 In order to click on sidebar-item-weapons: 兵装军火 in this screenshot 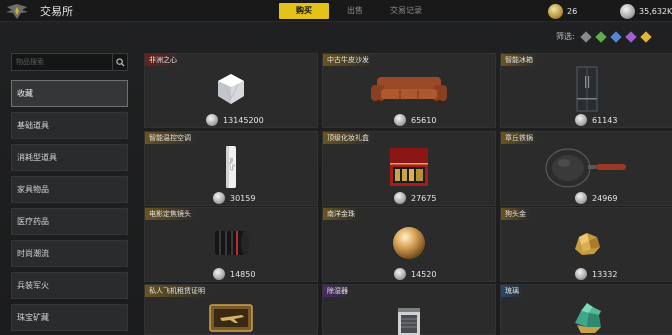, I will do `click(69, 285)`.